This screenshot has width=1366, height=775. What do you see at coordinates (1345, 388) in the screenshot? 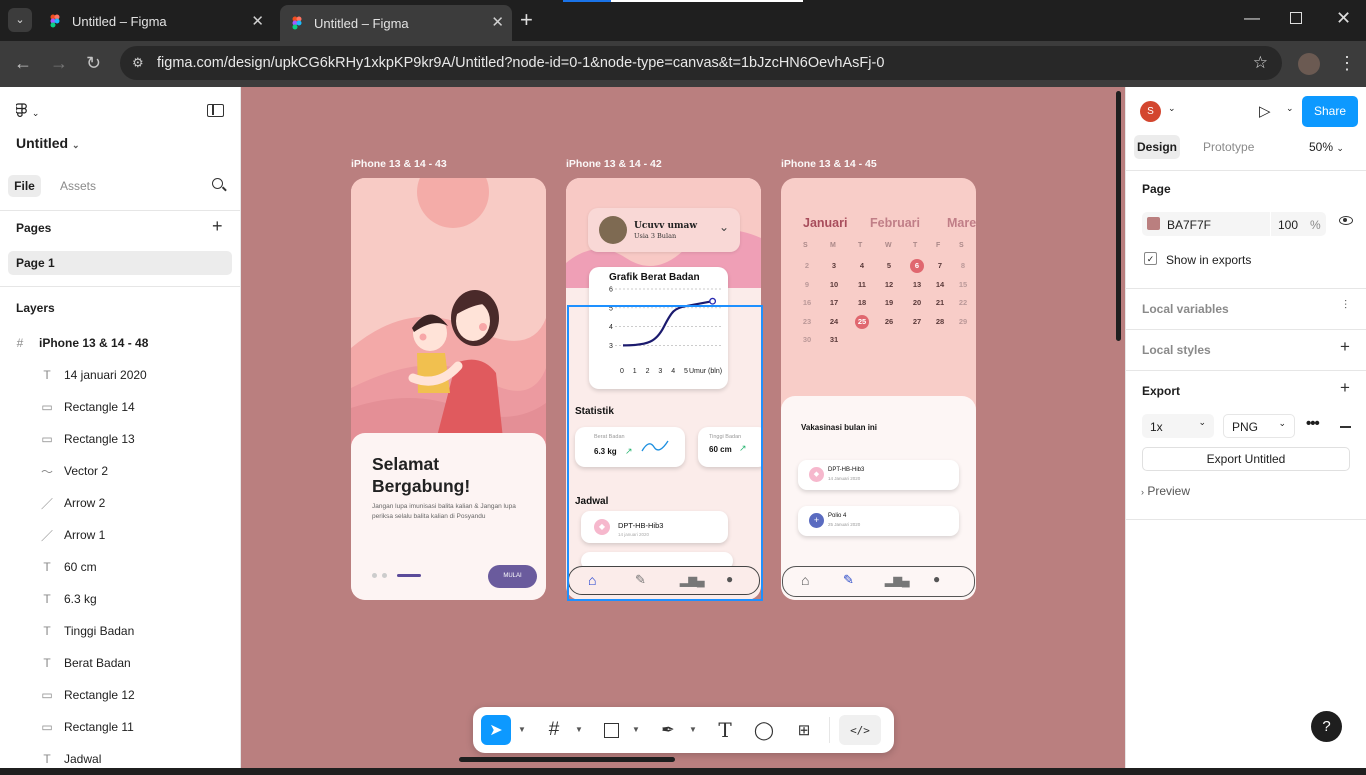
I see `add-export-icon: +` at bounding box center [1345, 388].